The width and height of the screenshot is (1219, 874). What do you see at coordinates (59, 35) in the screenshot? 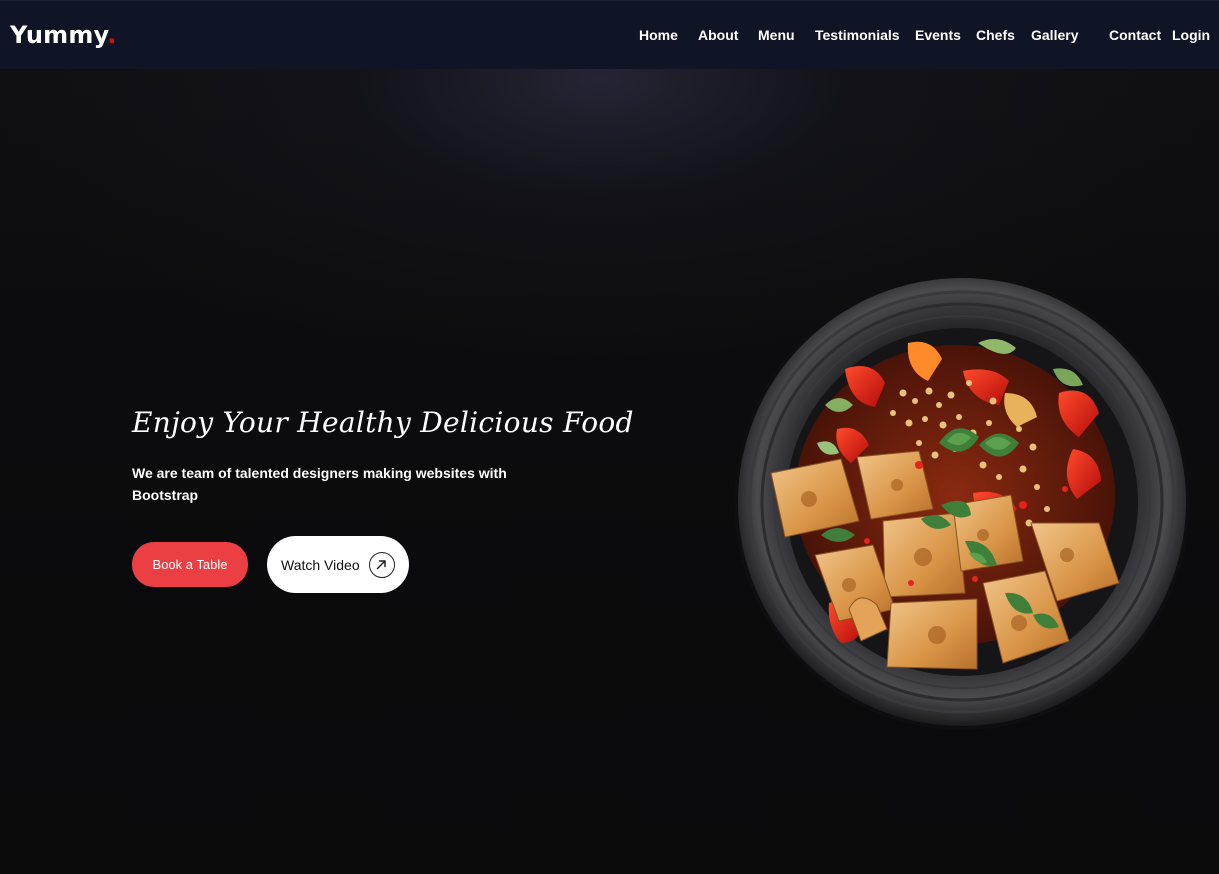
I see `brand-name: Yummy` at bounding box center [59, 35].